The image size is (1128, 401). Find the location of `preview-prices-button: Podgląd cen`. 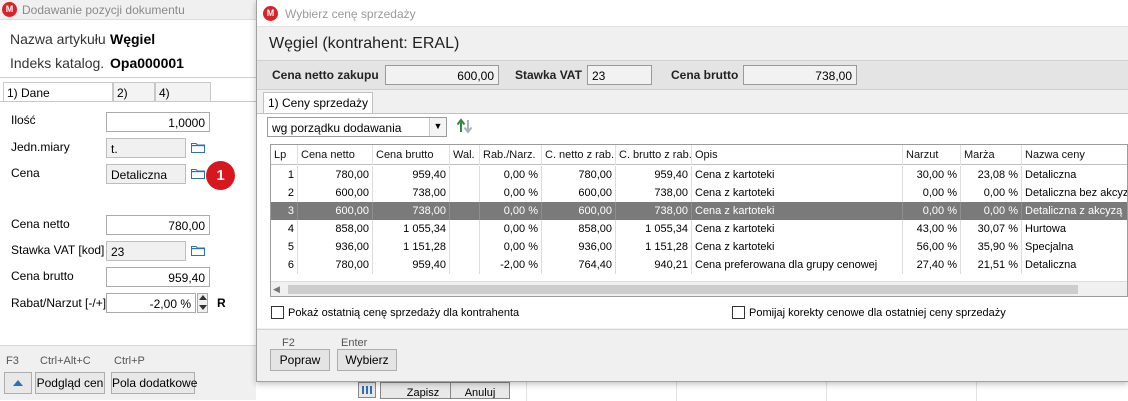

preview-prices-button: Podgląd cen is located at coordinates (70, 383).